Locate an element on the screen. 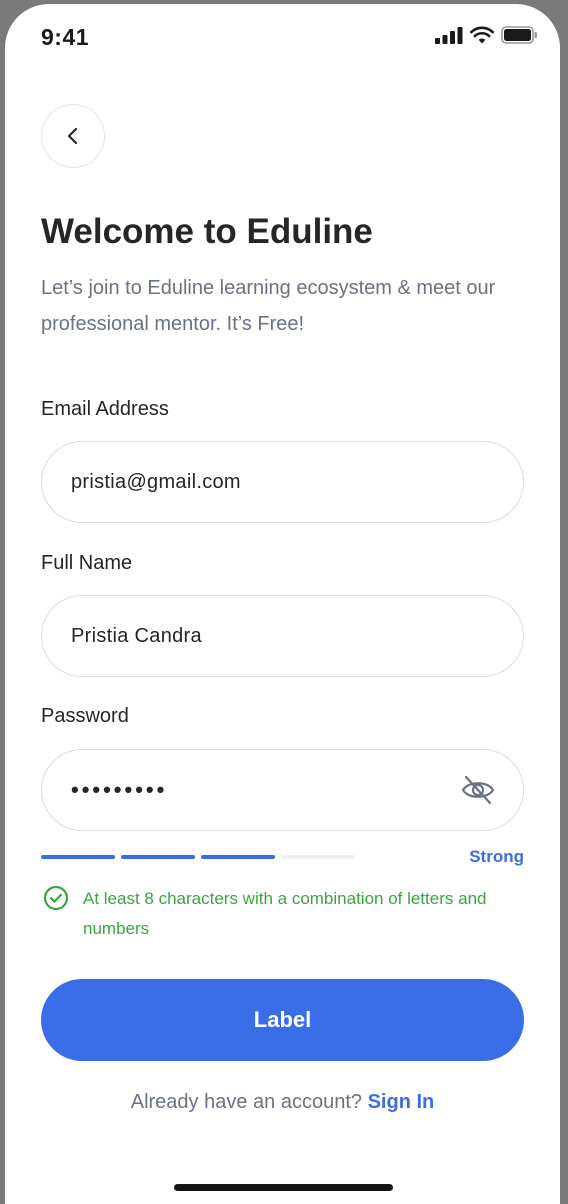  wifi-icon is located at coordinates (482, 35).